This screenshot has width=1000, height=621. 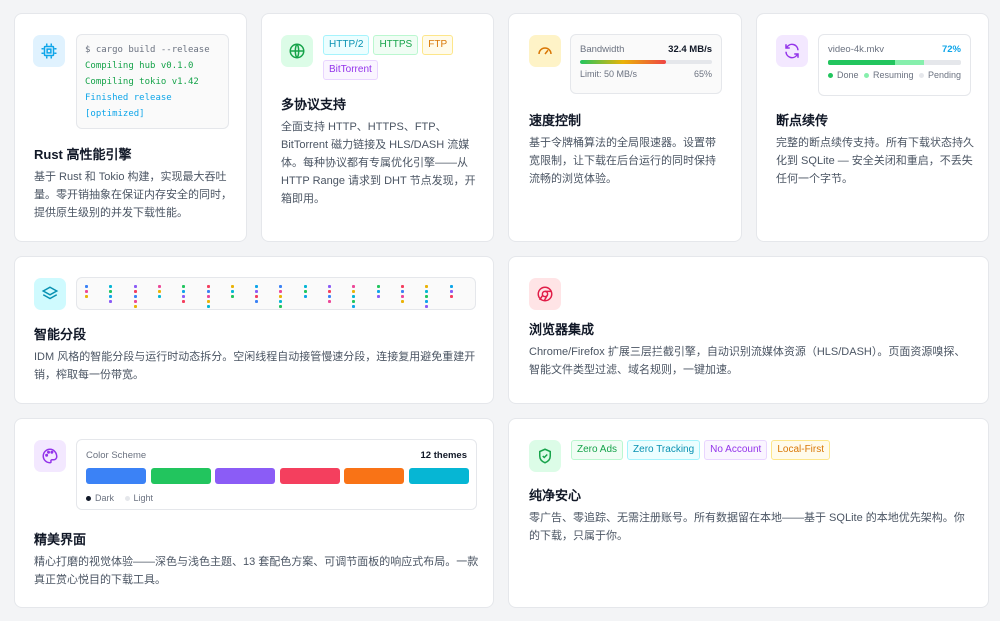 What do you see at coordinates (944, 75) in the screenshot?
I see `legend-label: Pending` at bounding box center [944, 75].